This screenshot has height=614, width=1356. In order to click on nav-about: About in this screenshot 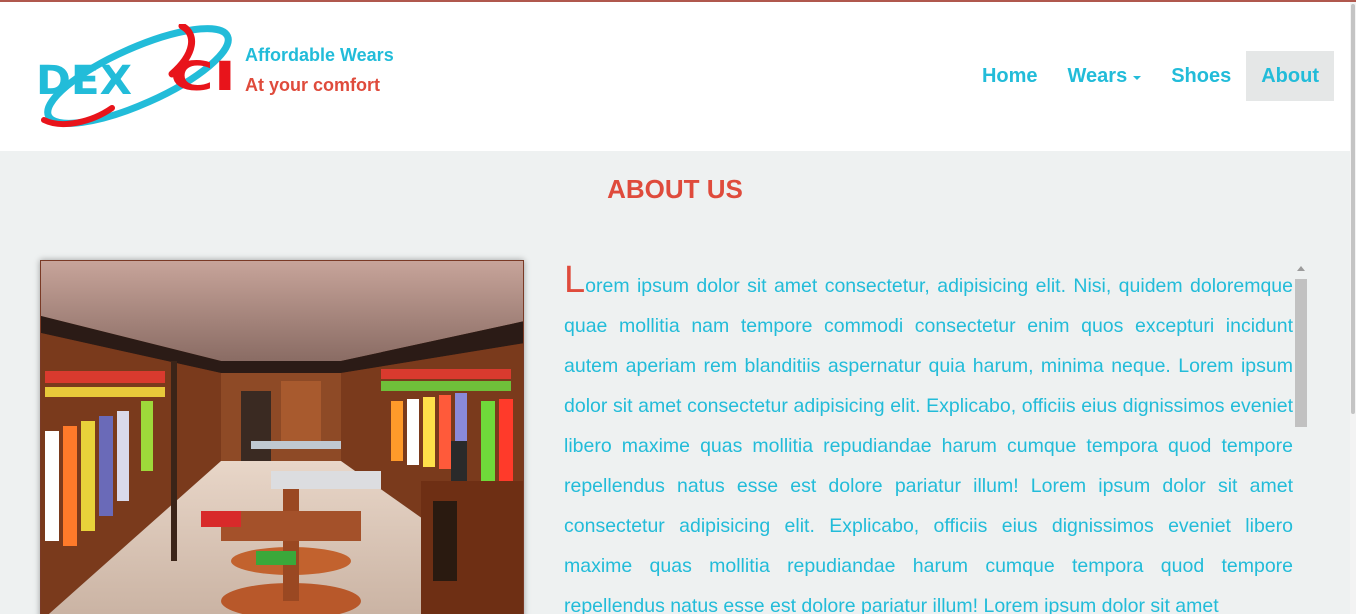, I will do `click(1290, 76)`.